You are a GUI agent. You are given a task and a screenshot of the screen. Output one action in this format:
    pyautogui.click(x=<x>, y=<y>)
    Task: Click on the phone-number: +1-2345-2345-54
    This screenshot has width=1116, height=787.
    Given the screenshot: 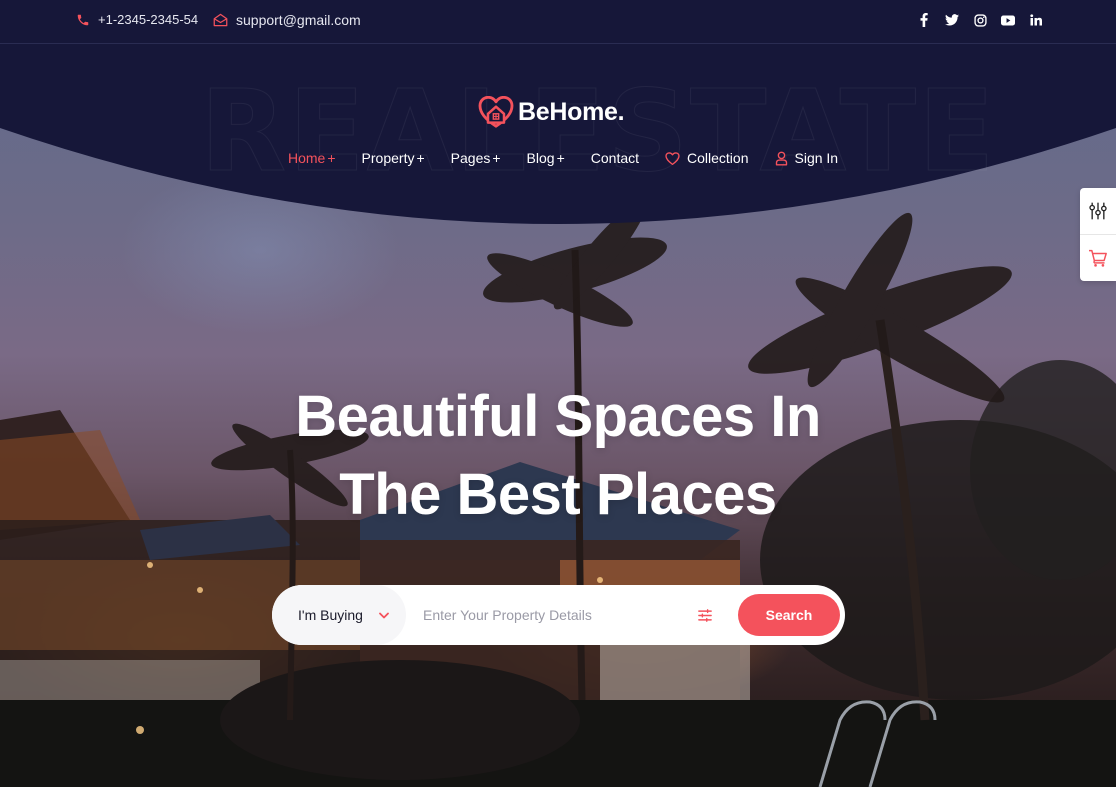 What is the action you would take?
    pyautogui.click(x=148, y=19)
    